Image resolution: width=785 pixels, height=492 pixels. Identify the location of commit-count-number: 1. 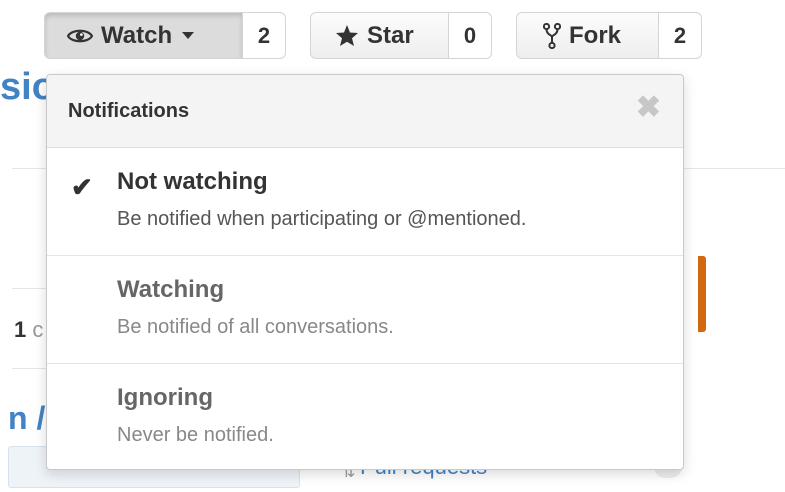
(20, 329).